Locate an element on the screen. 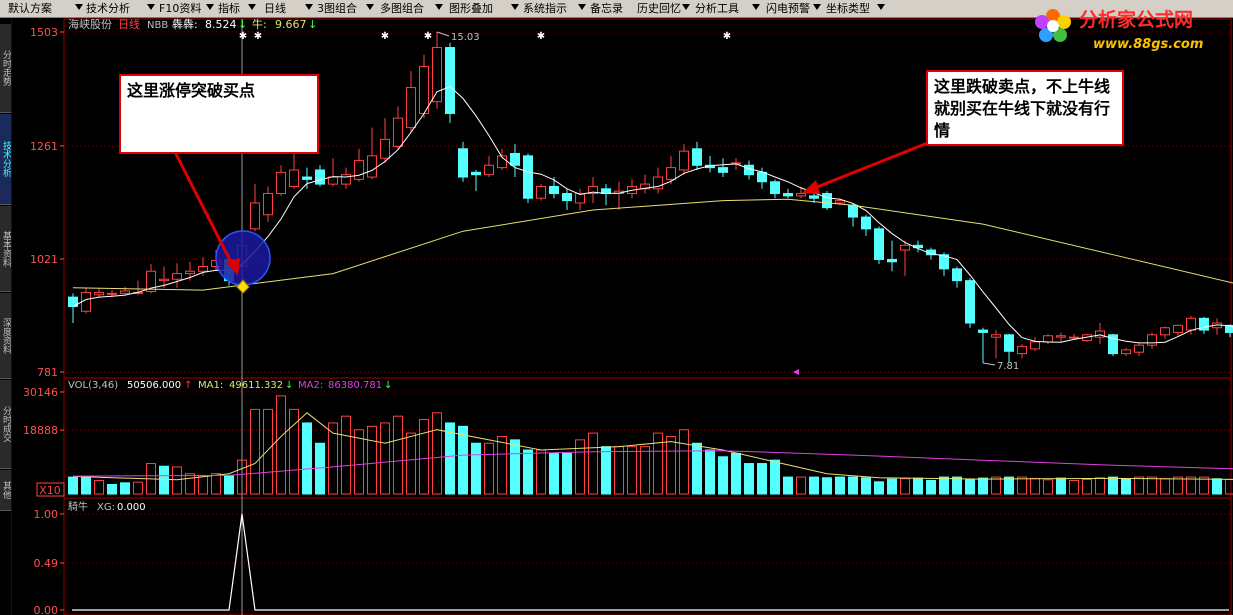 The height and width of the screenshot is (615, 1233). cursor-marker-icon is located at coordinates (796, 372).